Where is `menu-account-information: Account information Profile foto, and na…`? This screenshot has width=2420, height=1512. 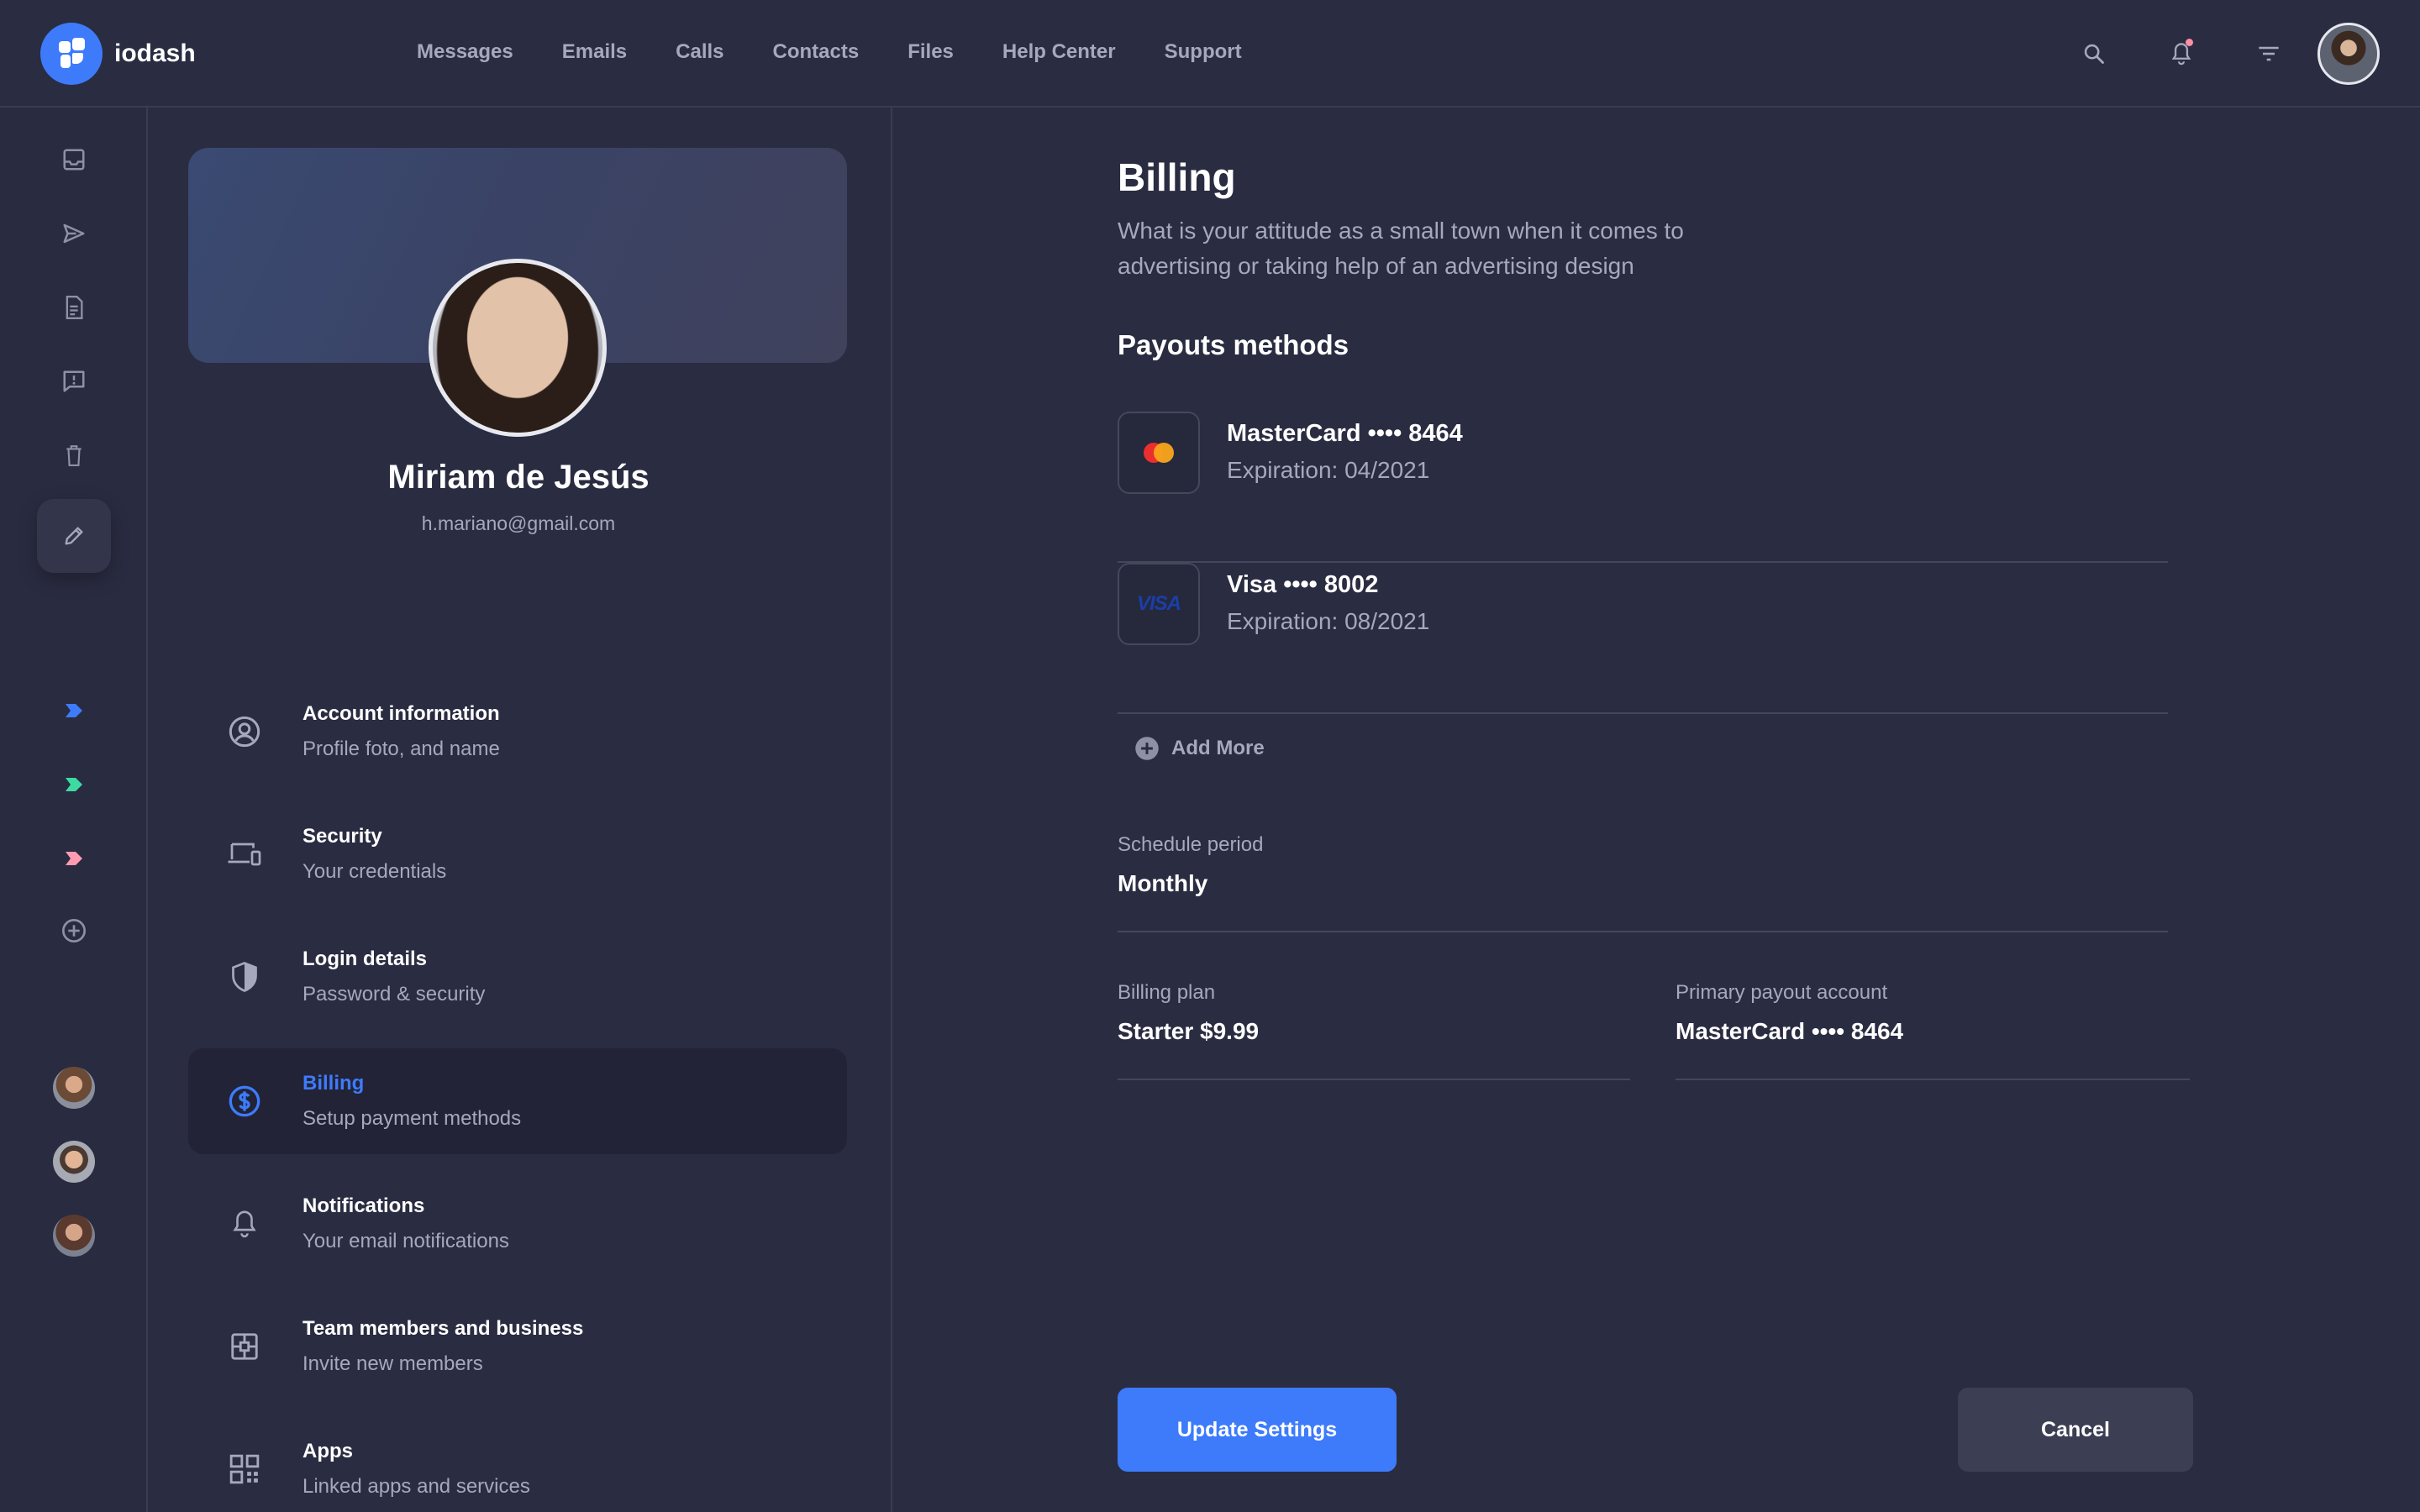 menu-account-information: Account information Profile foto, and na… is located at coordinates (517, 732).